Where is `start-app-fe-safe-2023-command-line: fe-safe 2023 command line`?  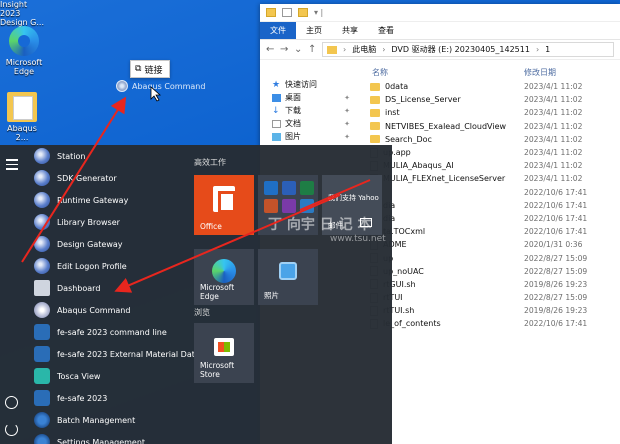 start-app-fe-safe-2023-command-line: fe-safe 2023 command line is located at coordinates (106, 332).